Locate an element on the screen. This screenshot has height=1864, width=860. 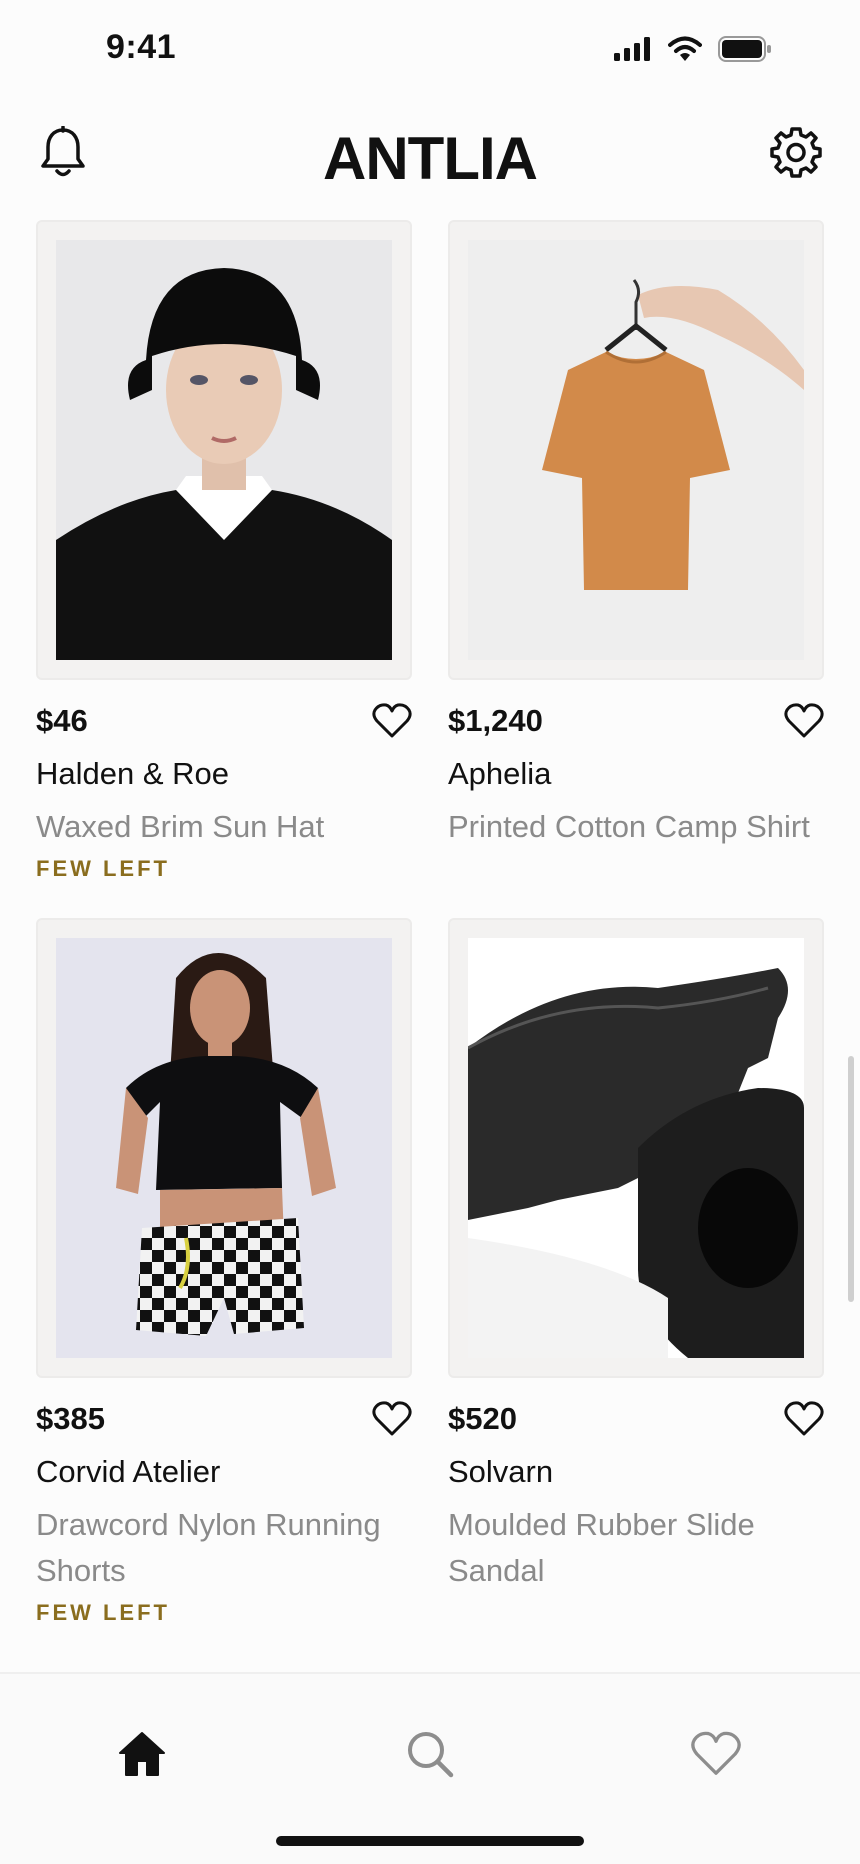
product-description: Moulded Rubber Slide Sandal is located at coordinates (601, 1547).